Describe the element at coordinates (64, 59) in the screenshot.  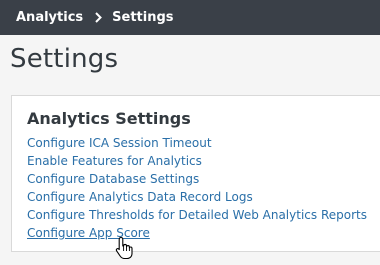
I see `page-title: Settings` at that location.